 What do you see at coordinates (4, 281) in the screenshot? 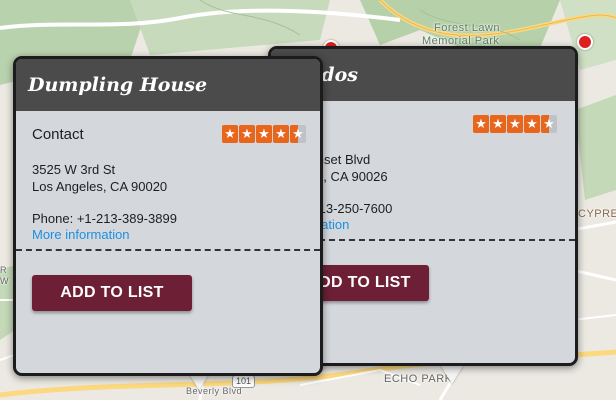
I see `map-label-edge-w: W` at bounding box center [4, 281].